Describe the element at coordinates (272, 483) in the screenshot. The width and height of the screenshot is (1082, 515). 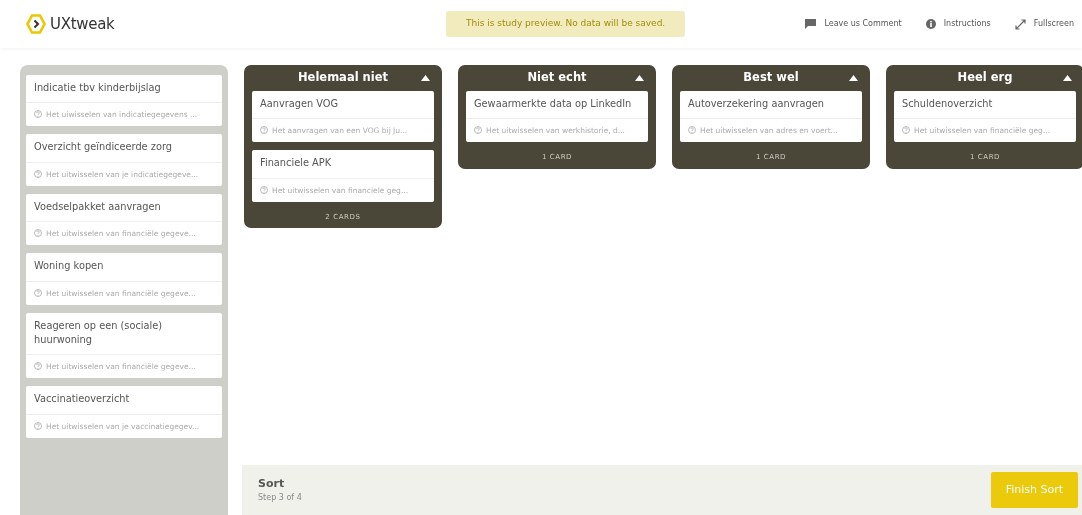
I see `step-title: Sort` at that location.